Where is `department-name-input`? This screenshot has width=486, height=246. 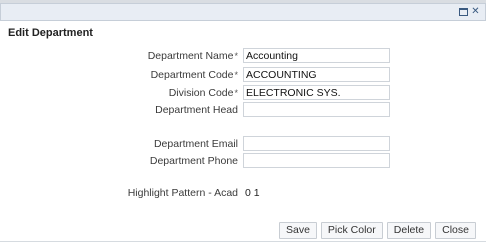 department-name-input is located at coordinates (316, 55).